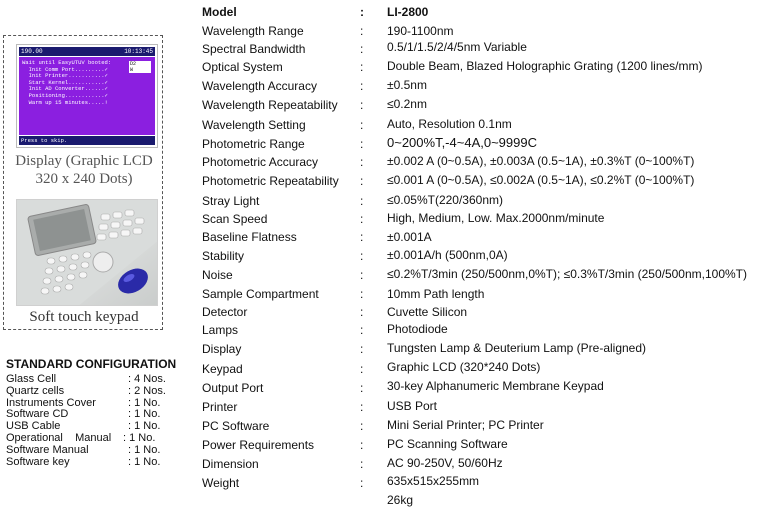 This screenshot has width=779, height=529. I want to click on item-name: Software Manual, so click(47, 449).